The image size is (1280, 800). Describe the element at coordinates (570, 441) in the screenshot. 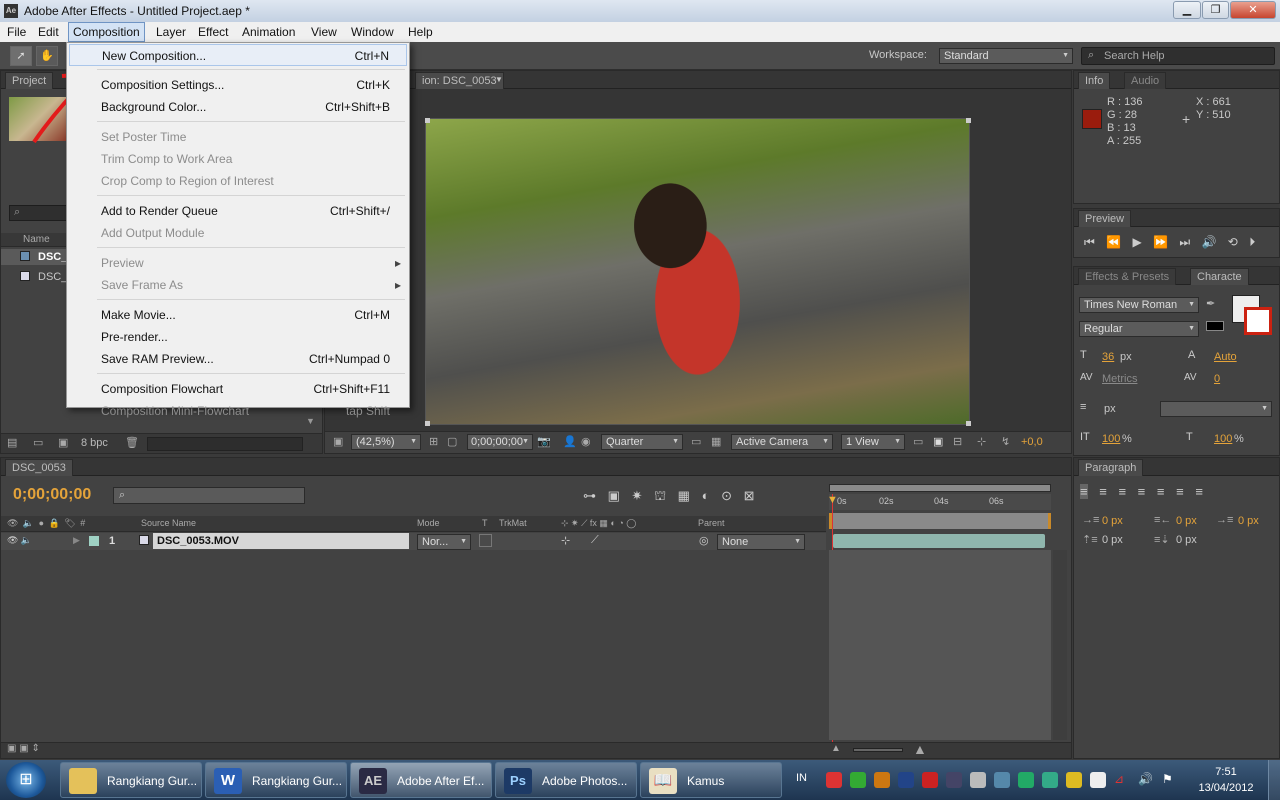

I see `show-snapshot-icon: 👤` at that location.